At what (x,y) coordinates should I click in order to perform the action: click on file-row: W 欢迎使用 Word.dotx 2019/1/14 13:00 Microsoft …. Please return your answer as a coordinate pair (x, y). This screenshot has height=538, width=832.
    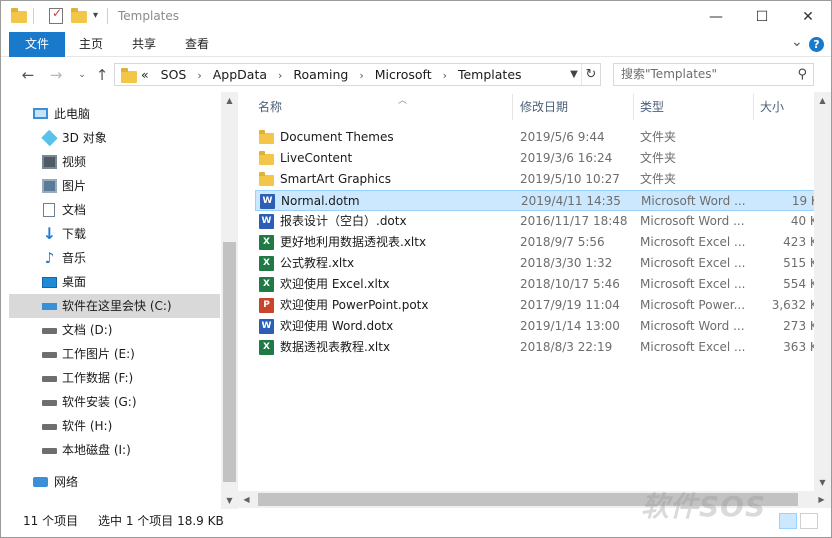
    Looking at the image, I should click on (543, 326).